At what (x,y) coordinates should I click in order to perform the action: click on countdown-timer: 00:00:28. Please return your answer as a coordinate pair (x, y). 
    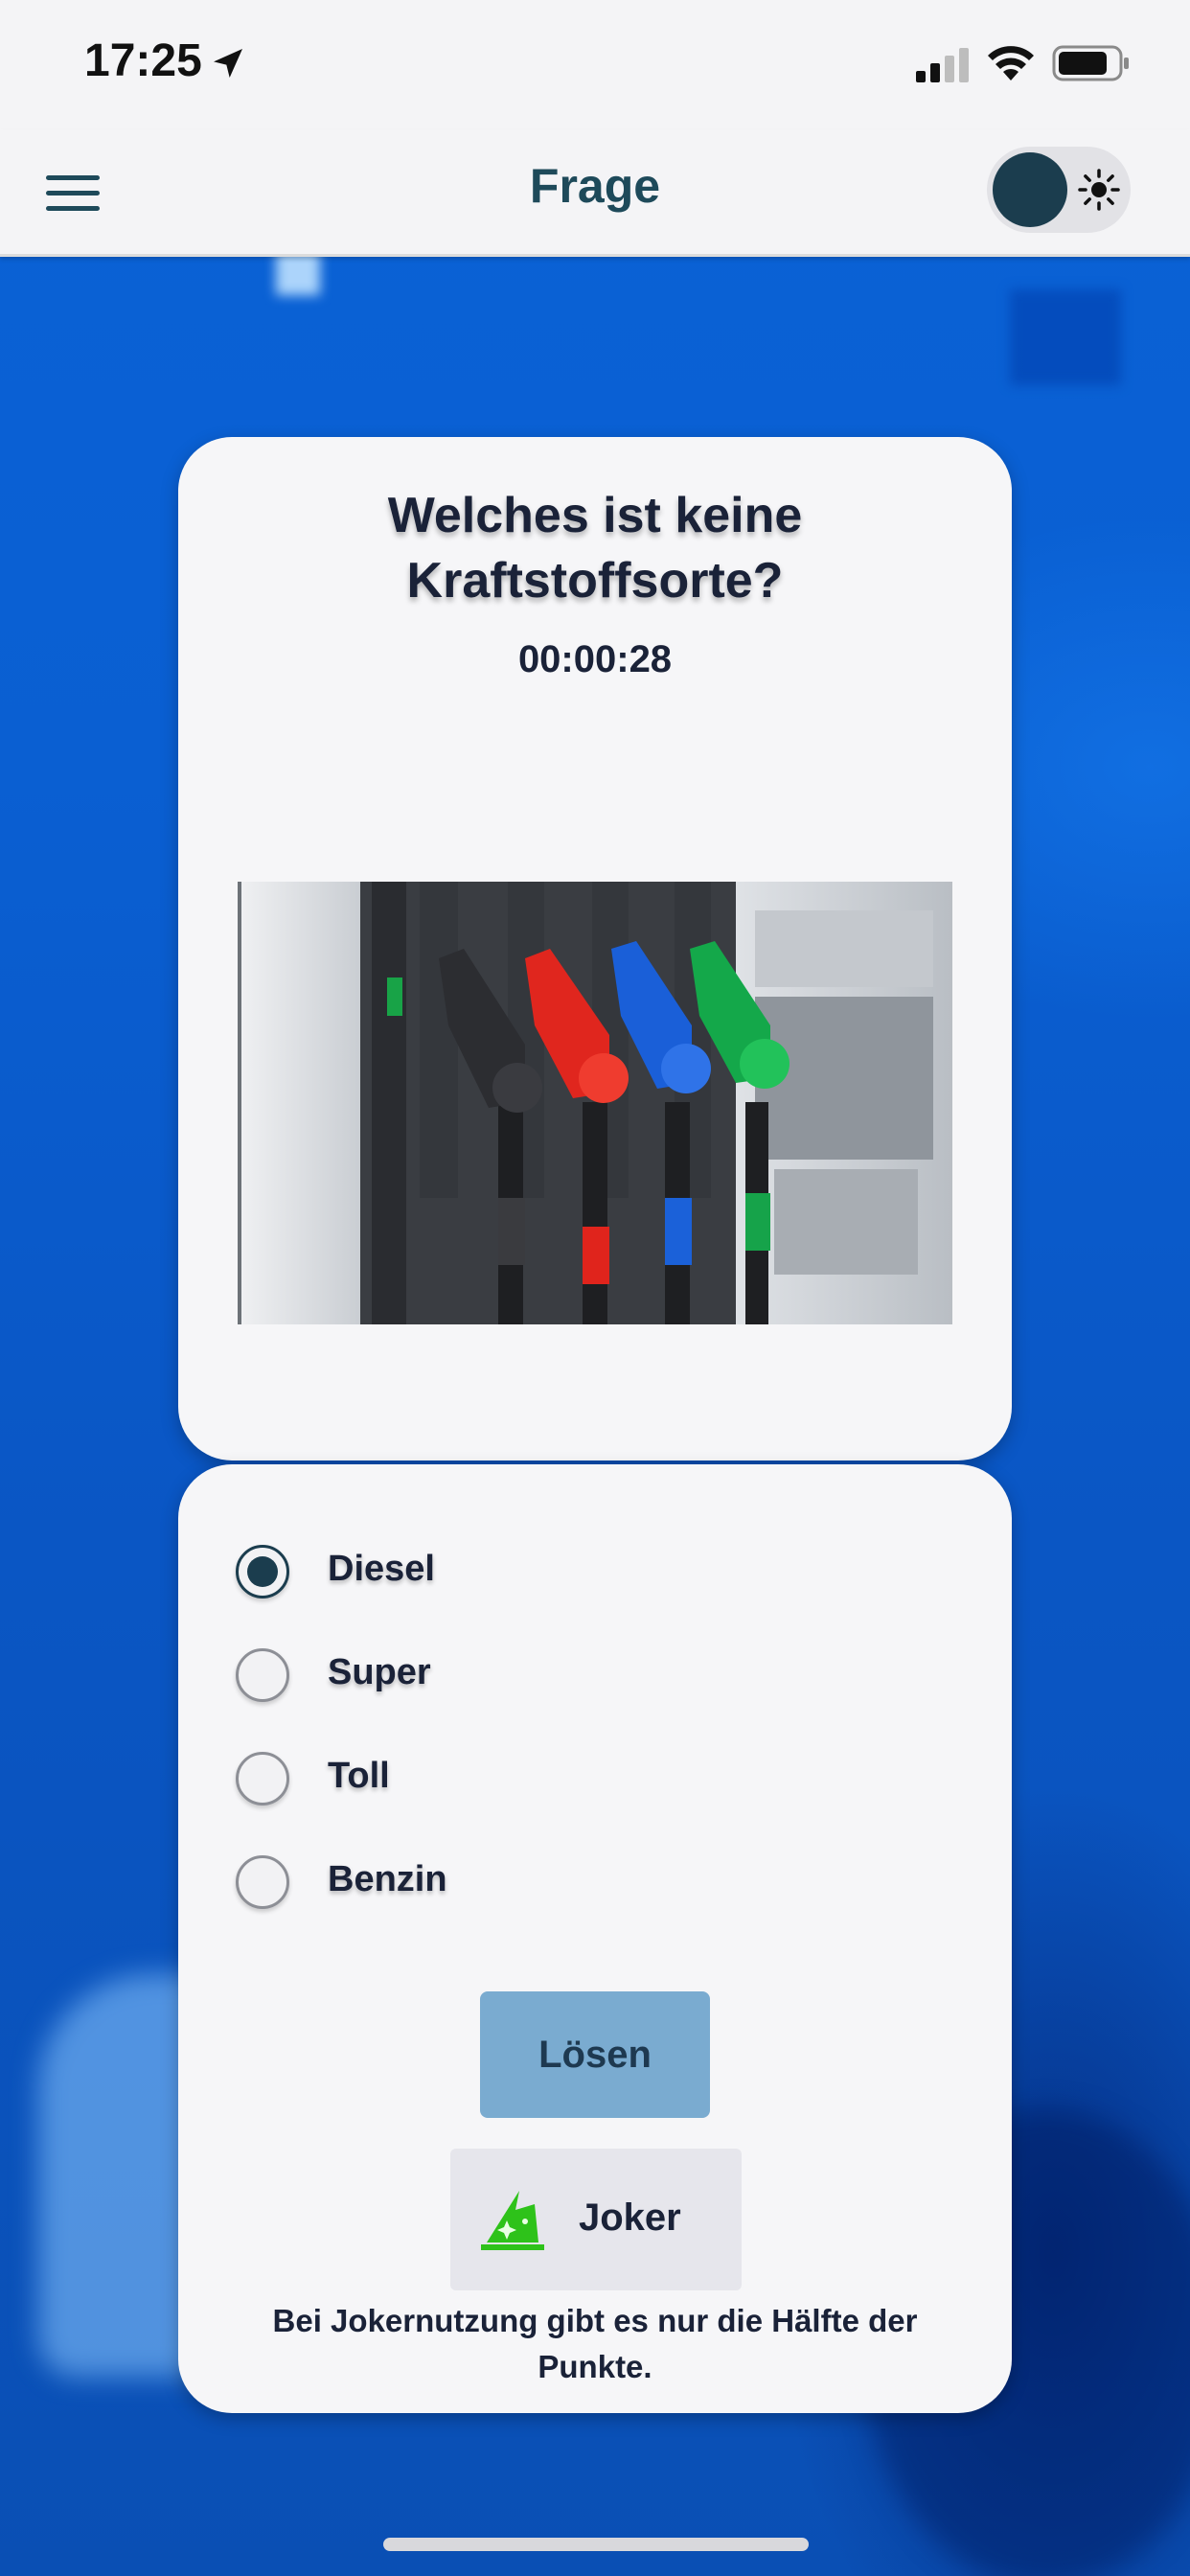
    Looking at the image, I should click on (595, 659).